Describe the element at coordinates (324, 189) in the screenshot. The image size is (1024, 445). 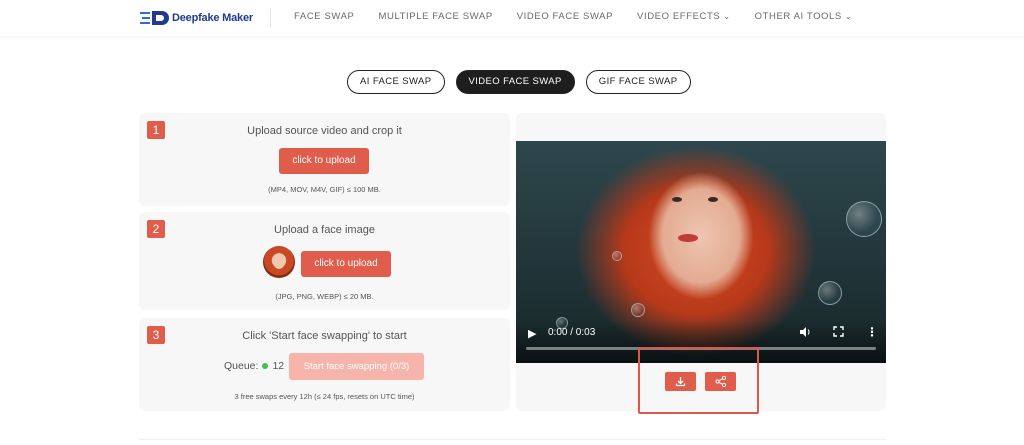
I see `file-format-hint: (MP4, MOV, M4V, GIF) ≤ 100 MB.` at that location.